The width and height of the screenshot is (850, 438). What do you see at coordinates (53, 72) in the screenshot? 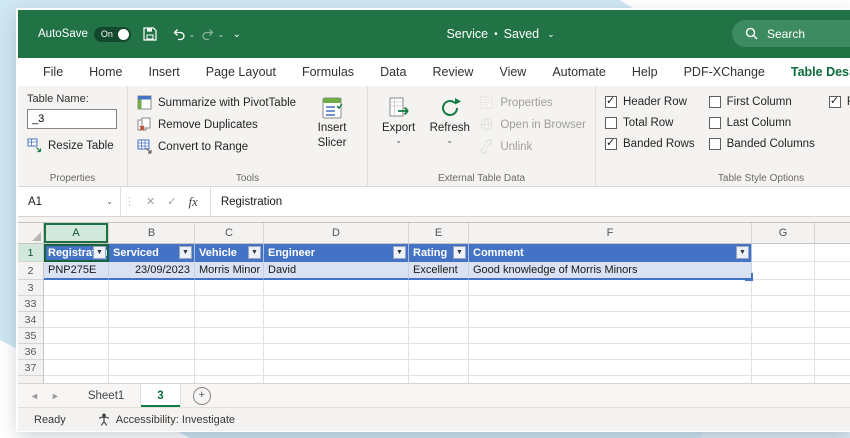
I see `tab-file: File` at bounding box center [53, 72].